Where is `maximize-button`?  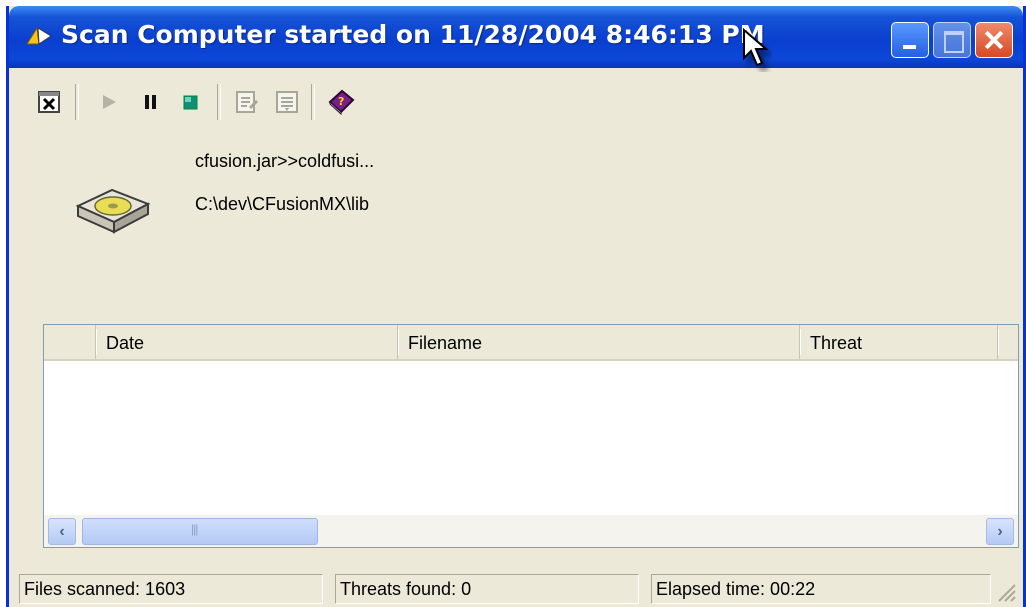 maximize-button is located at coordinates (952, 40).